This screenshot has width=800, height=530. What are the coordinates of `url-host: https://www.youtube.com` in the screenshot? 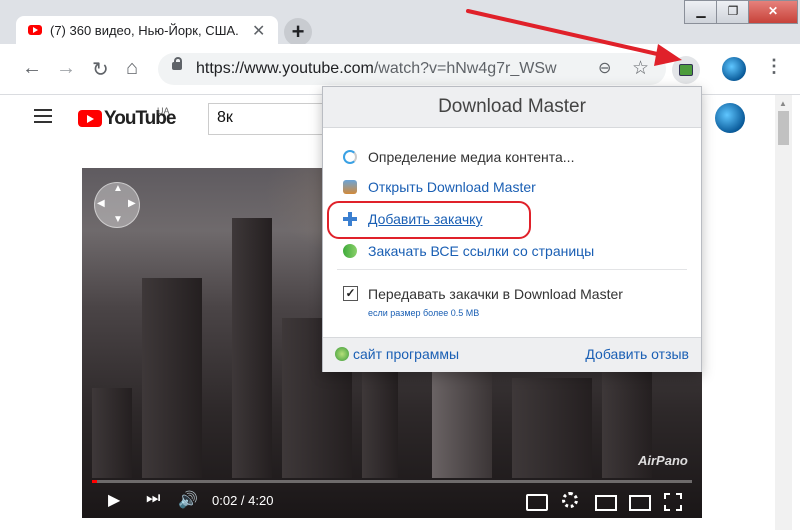 It's located at (285, 68).